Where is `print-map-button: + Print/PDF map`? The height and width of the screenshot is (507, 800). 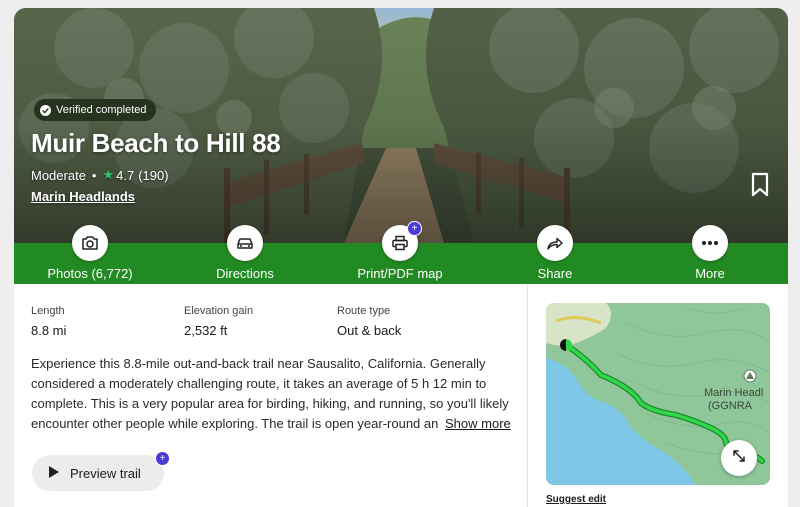 print-map-button: + Print/PDF map is located at coordinates (400, 251).